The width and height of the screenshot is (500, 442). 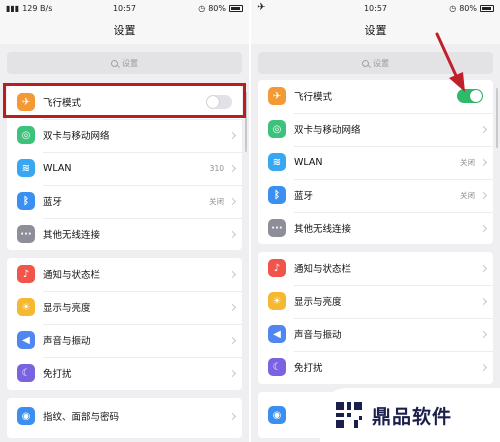 I want to click on status-bar: ▮▮▮ 129 B/s 10:57 ◷ 80%, so click(x=124, y=9).